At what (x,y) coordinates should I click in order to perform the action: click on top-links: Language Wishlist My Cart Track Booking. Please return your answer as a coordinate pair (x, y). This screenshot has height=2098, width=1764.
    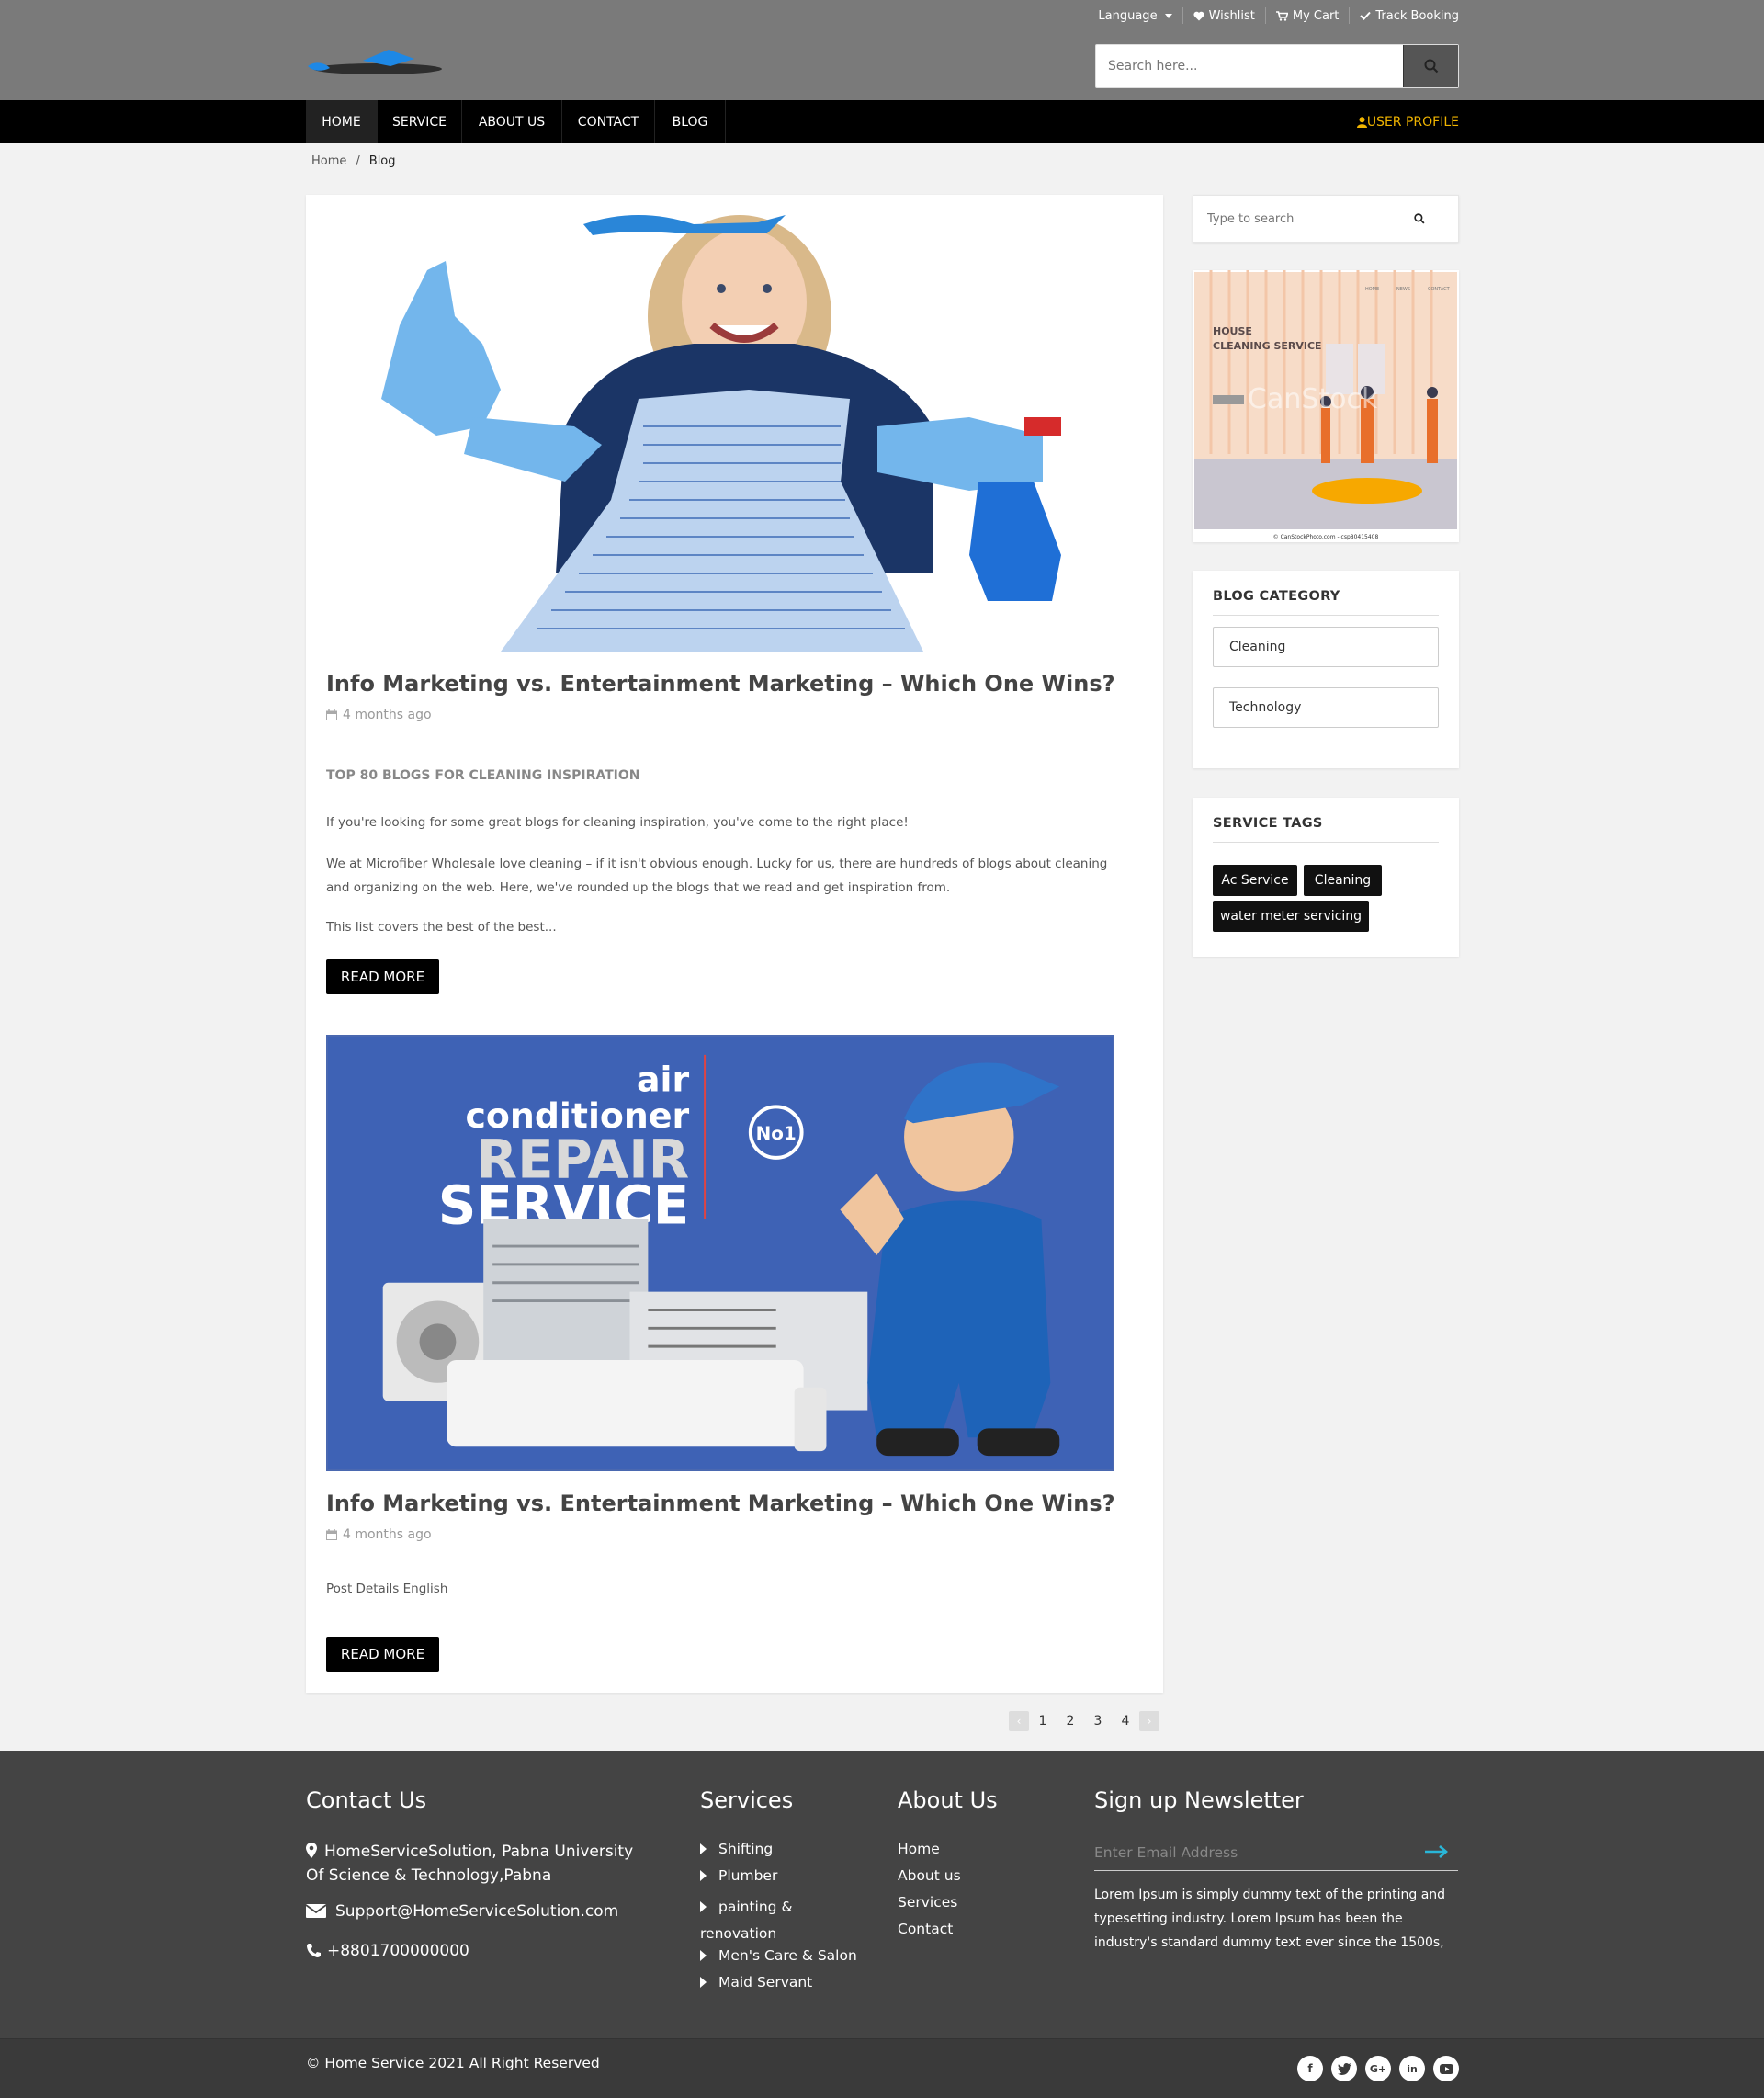
    Looking at the image, I should click on (1278, 15).